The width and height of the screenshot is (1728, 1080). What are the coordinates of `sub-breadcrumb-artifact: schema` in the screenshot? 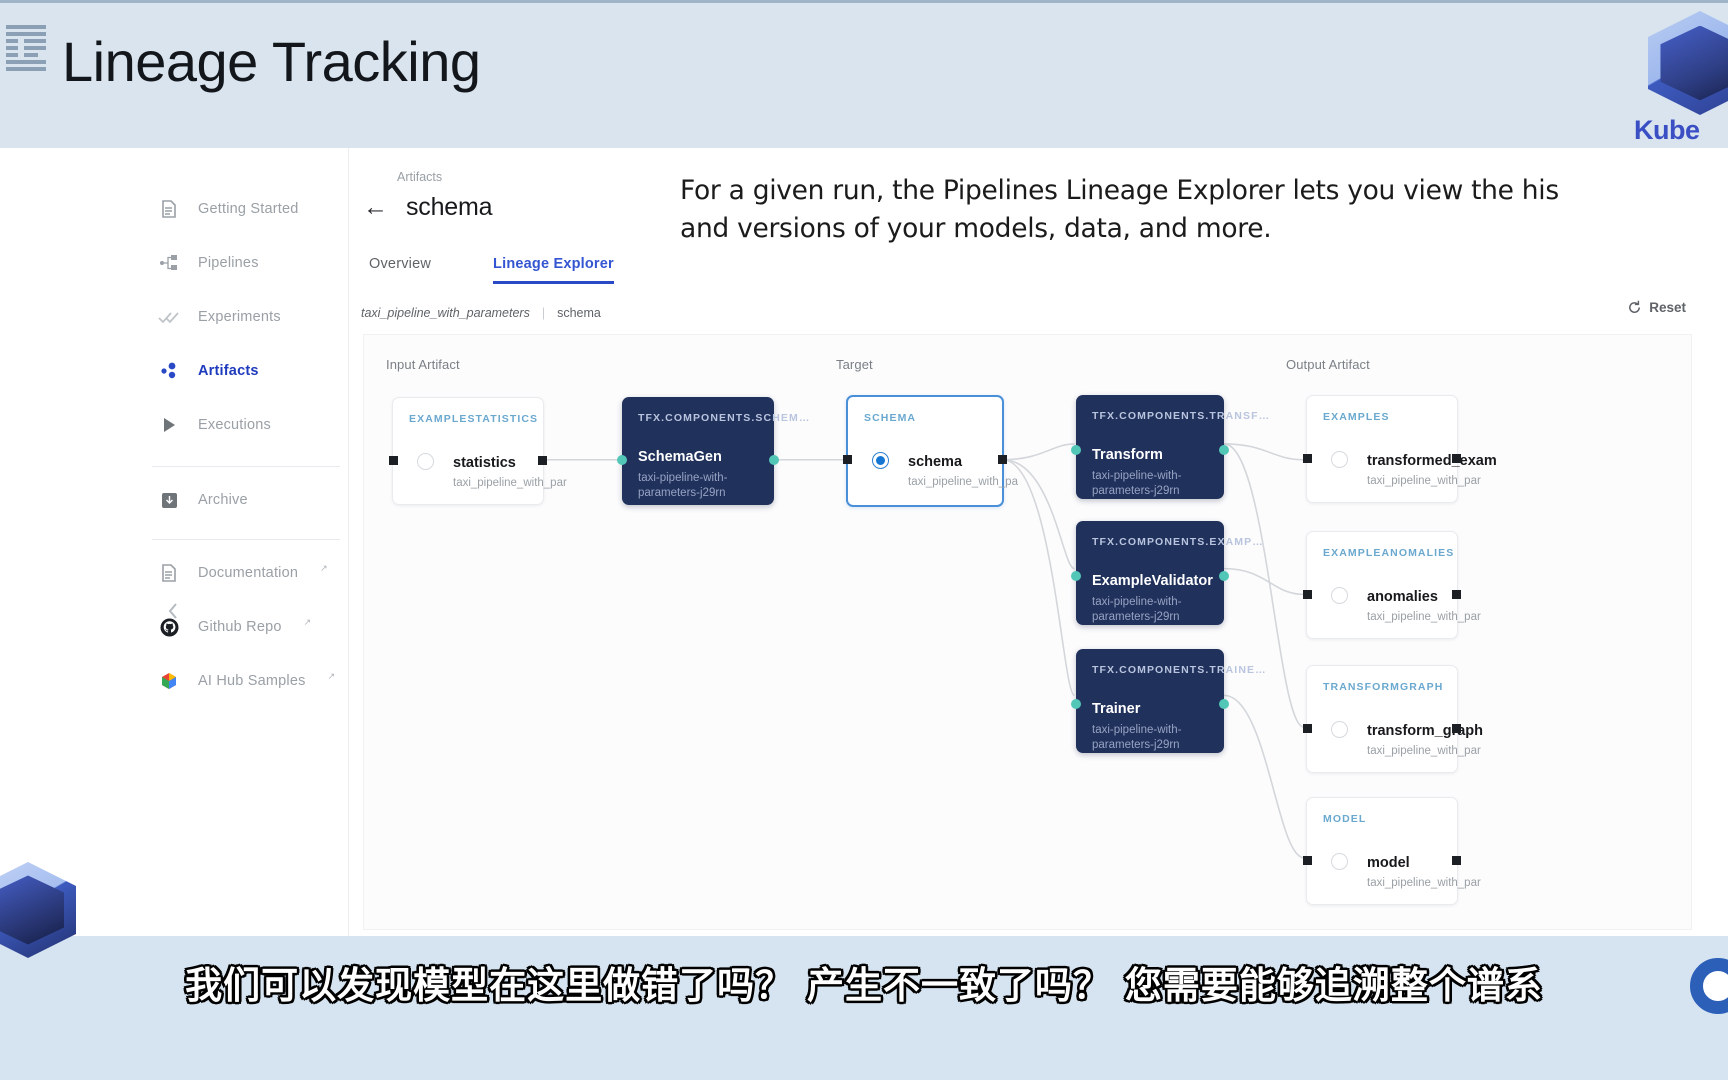 It's located at (579, 313).